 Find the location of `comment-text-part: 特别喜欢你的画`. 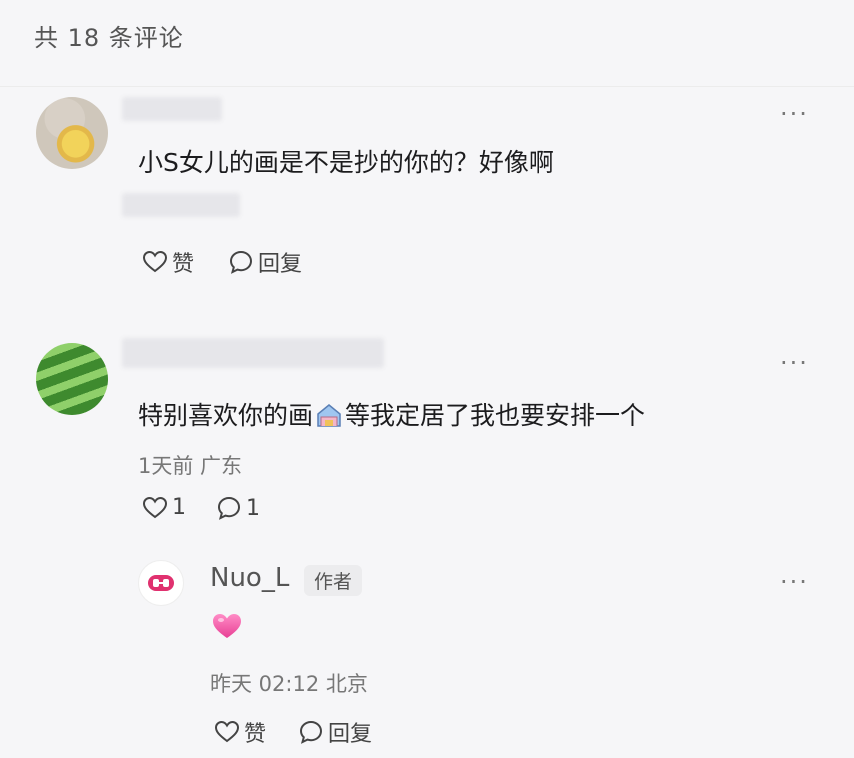

comment-text-part: 特别喜欢你的画 is located at coordinates (226, 415).